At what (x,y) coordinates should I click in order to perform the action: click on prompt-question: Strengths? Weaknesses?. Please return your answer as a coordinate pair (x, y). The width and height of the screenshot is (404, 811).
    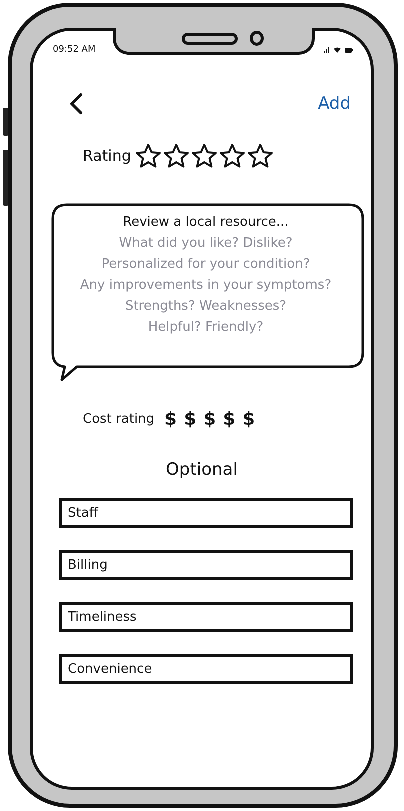
    Looking at the image, I should click on (206, 306).